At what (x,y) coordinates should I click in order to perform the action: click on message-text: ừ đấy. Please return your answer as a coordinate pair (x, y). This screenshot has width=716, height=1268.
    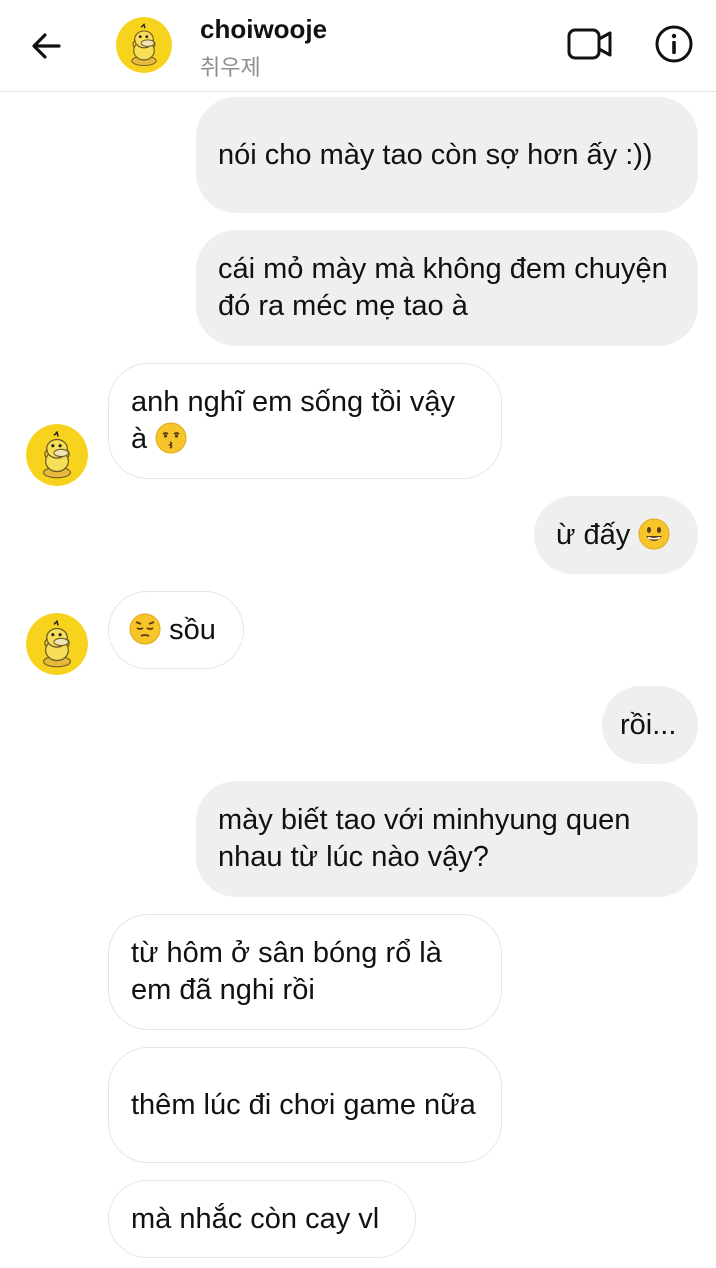
    Looking at the image, I should click on (593, 534).